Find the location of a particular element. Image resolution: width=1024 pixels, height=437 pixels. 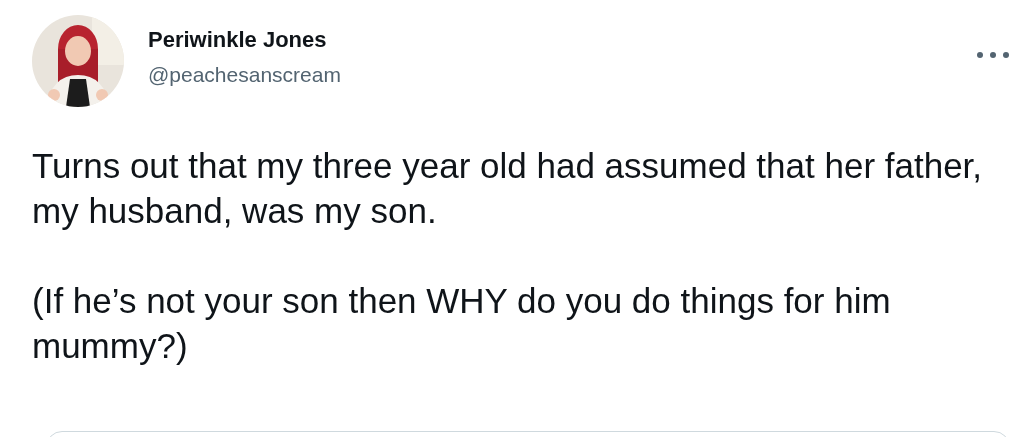

more-icon is located at coordinates (993, 55).